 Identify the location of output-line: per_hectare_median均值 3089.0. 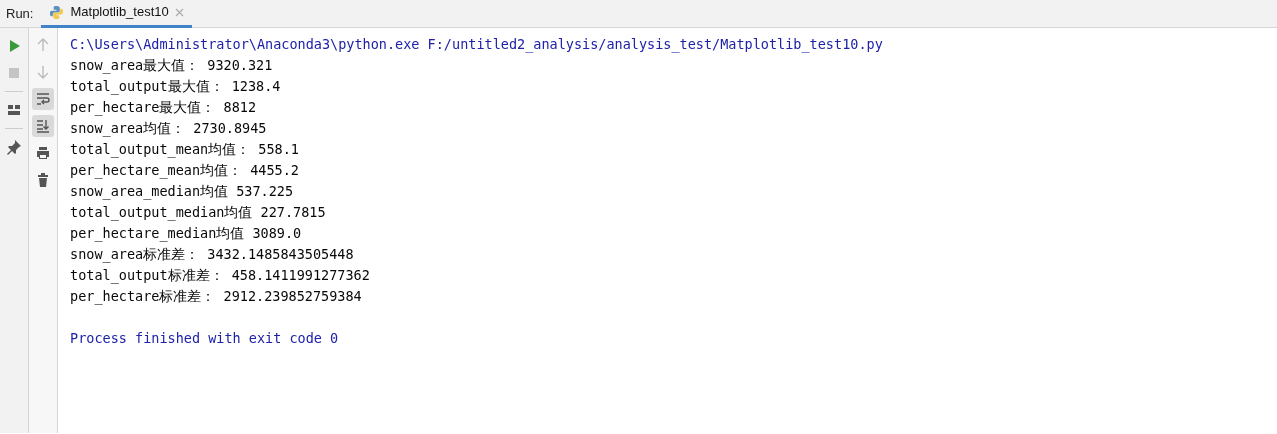
(186, 234).